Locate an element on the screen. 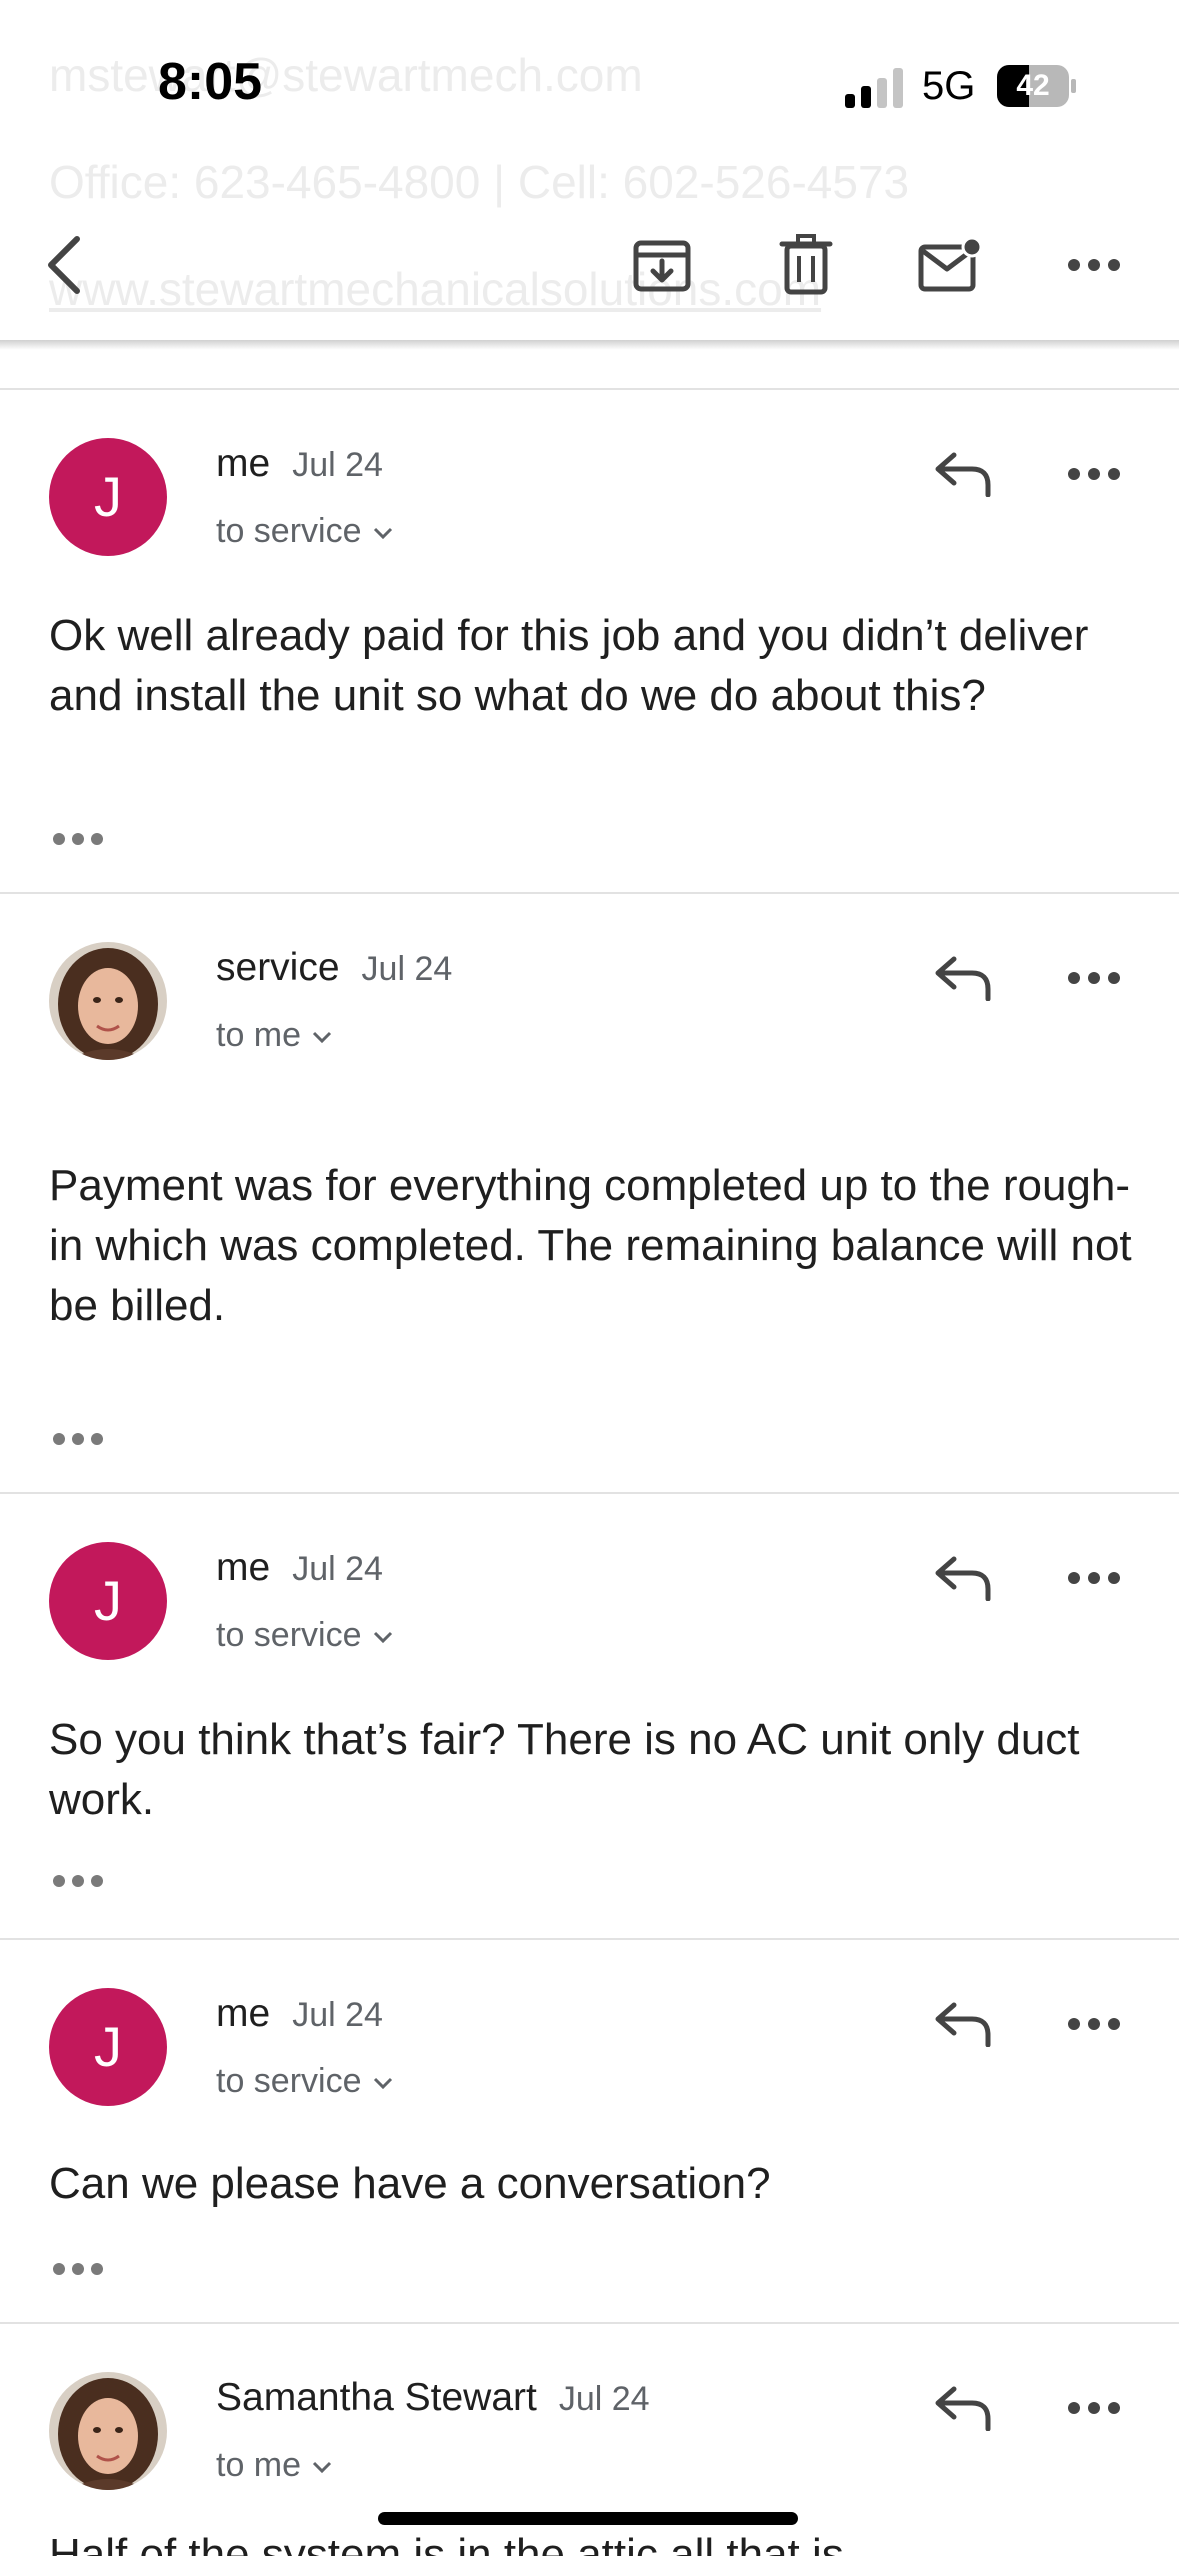 This screenshot has width=1179, height=2556. sender-line: service Jul 24 is located at coordinates (334, 968).